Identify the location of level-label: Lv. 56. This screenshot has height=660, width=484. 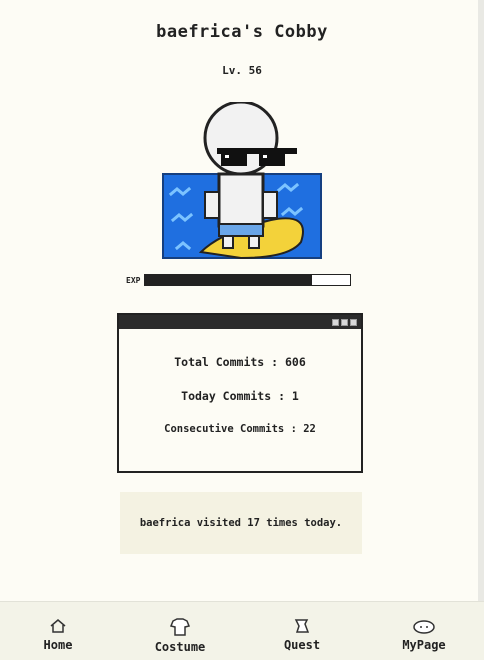
(242, 70).